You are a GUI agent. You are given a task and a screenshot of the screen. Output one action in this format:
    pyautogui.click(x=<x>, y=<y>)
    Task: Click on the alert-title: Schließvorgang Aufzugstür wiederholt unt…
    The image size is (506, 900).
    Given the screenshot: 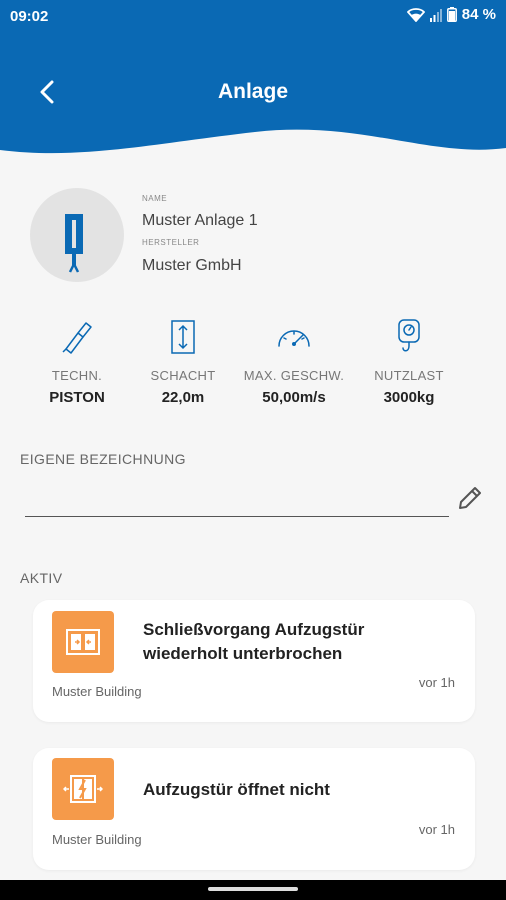 What is the action you would take?
    pyautogui.click(x=254, y=641)
    